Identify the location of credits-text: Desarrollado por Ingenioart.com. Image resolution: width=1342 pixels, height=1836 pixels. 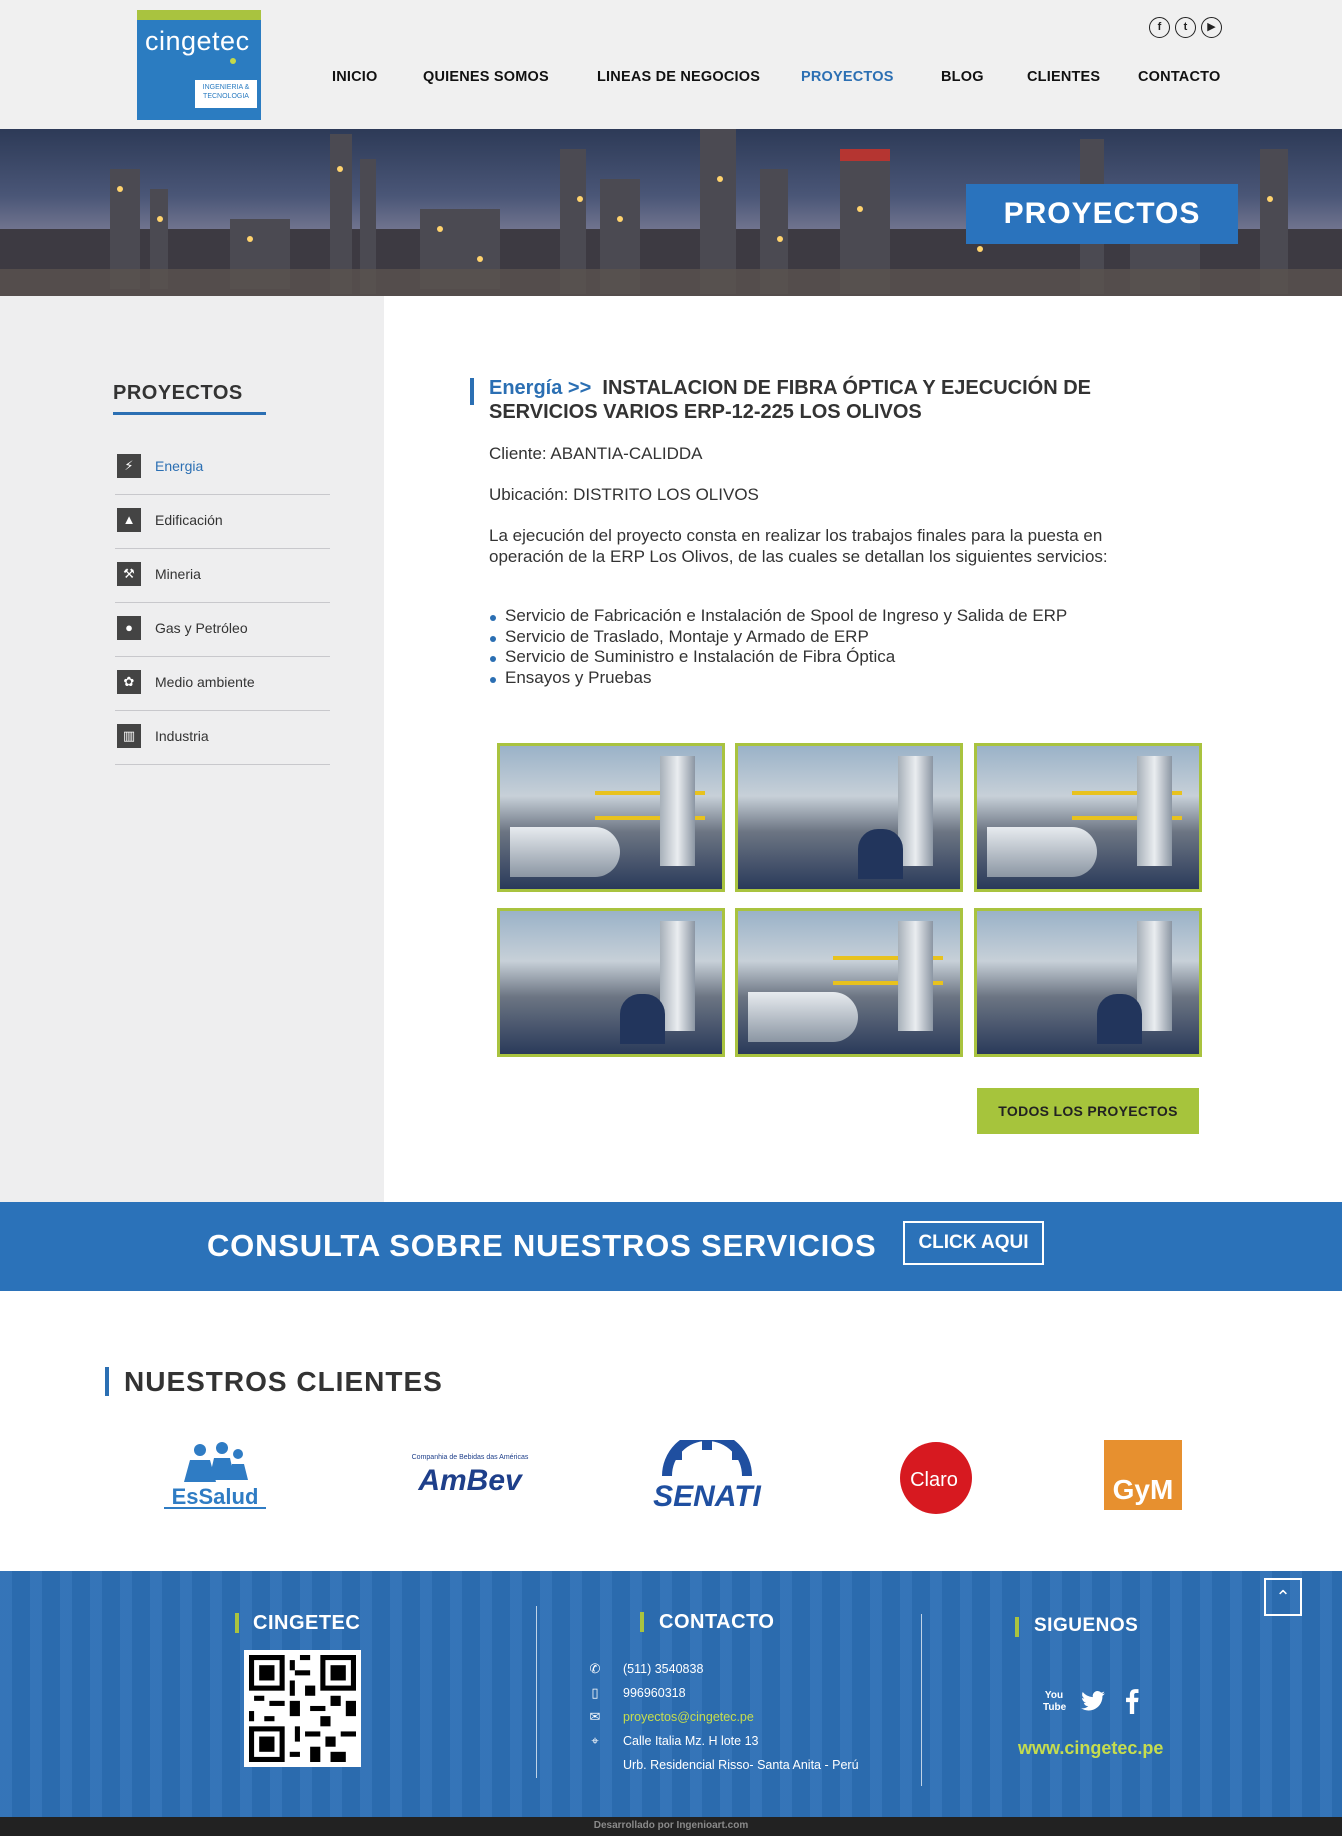
(671, 1825).